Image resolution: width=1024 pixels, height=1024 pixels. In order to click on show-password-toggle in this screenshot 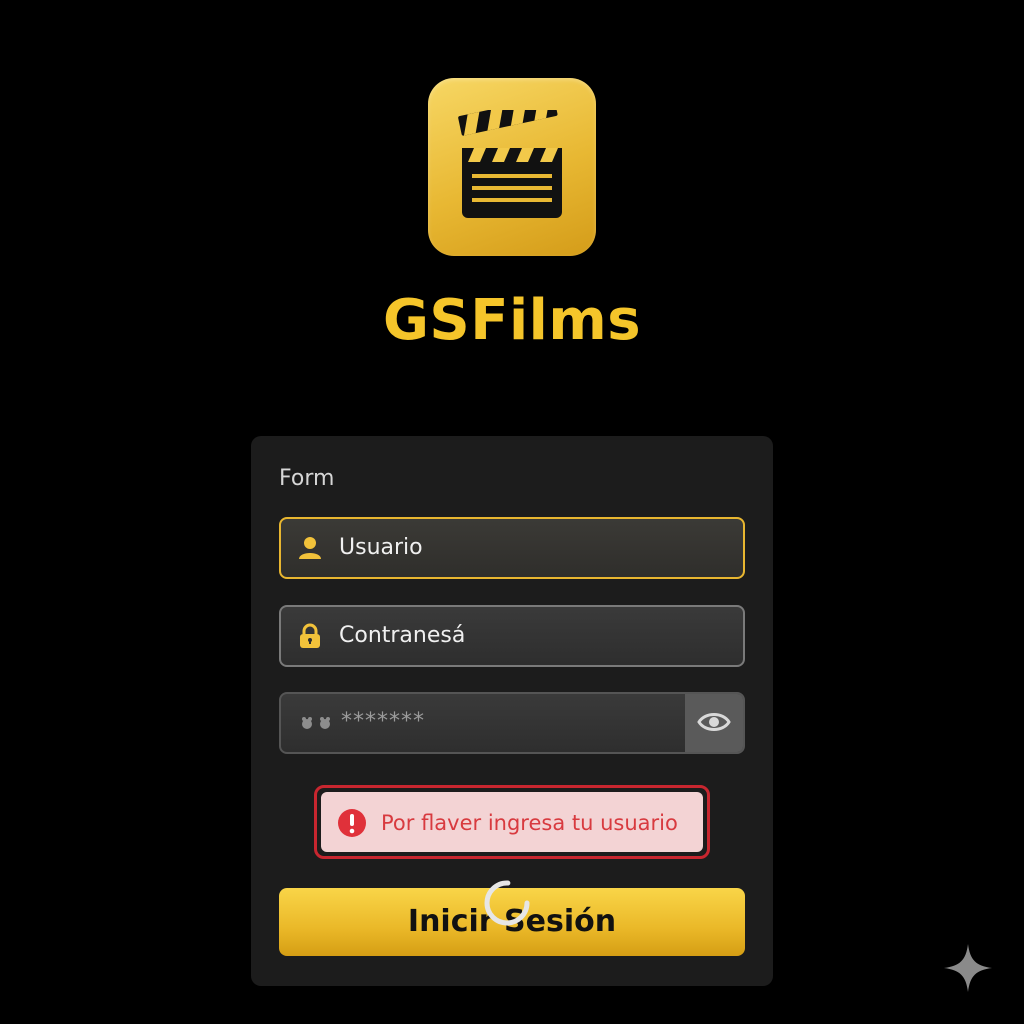, I will do `click(714, 723)`.